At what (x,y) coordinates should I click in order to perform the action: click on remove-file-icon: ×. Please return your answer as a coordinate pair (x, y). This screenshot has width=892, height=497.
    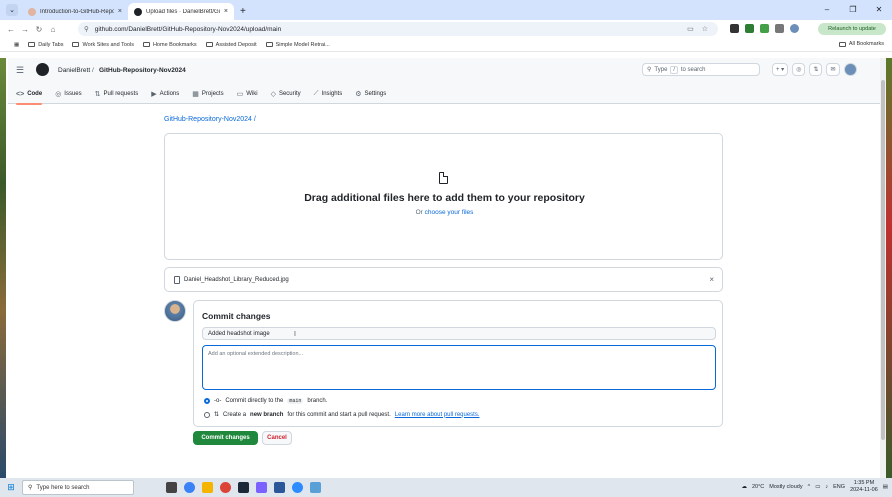
    Looking at the image, I should click on (711, 279).